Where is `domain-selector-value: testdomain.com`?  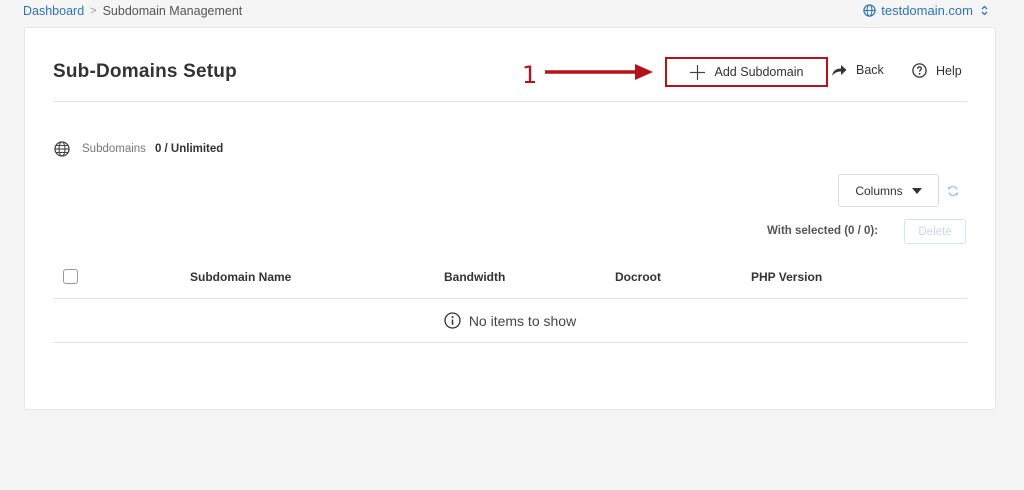 domain-selector-value: testdomain.com is located at coordinates (927, 10).